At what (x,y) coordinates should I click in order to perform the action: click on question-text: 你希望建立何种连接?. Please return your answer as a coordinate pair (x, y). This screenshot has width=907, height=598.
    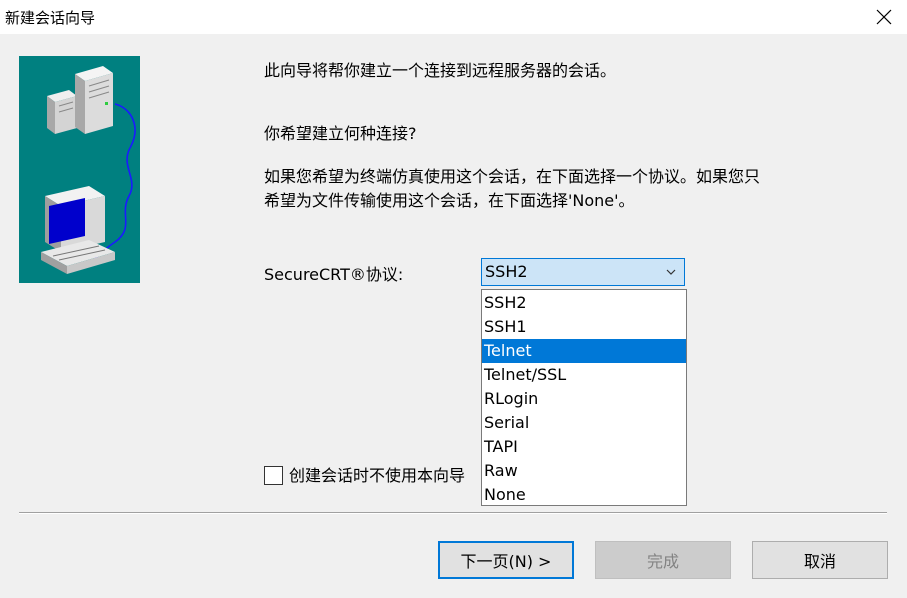
    Looking at the image, I should click on (340, 133).